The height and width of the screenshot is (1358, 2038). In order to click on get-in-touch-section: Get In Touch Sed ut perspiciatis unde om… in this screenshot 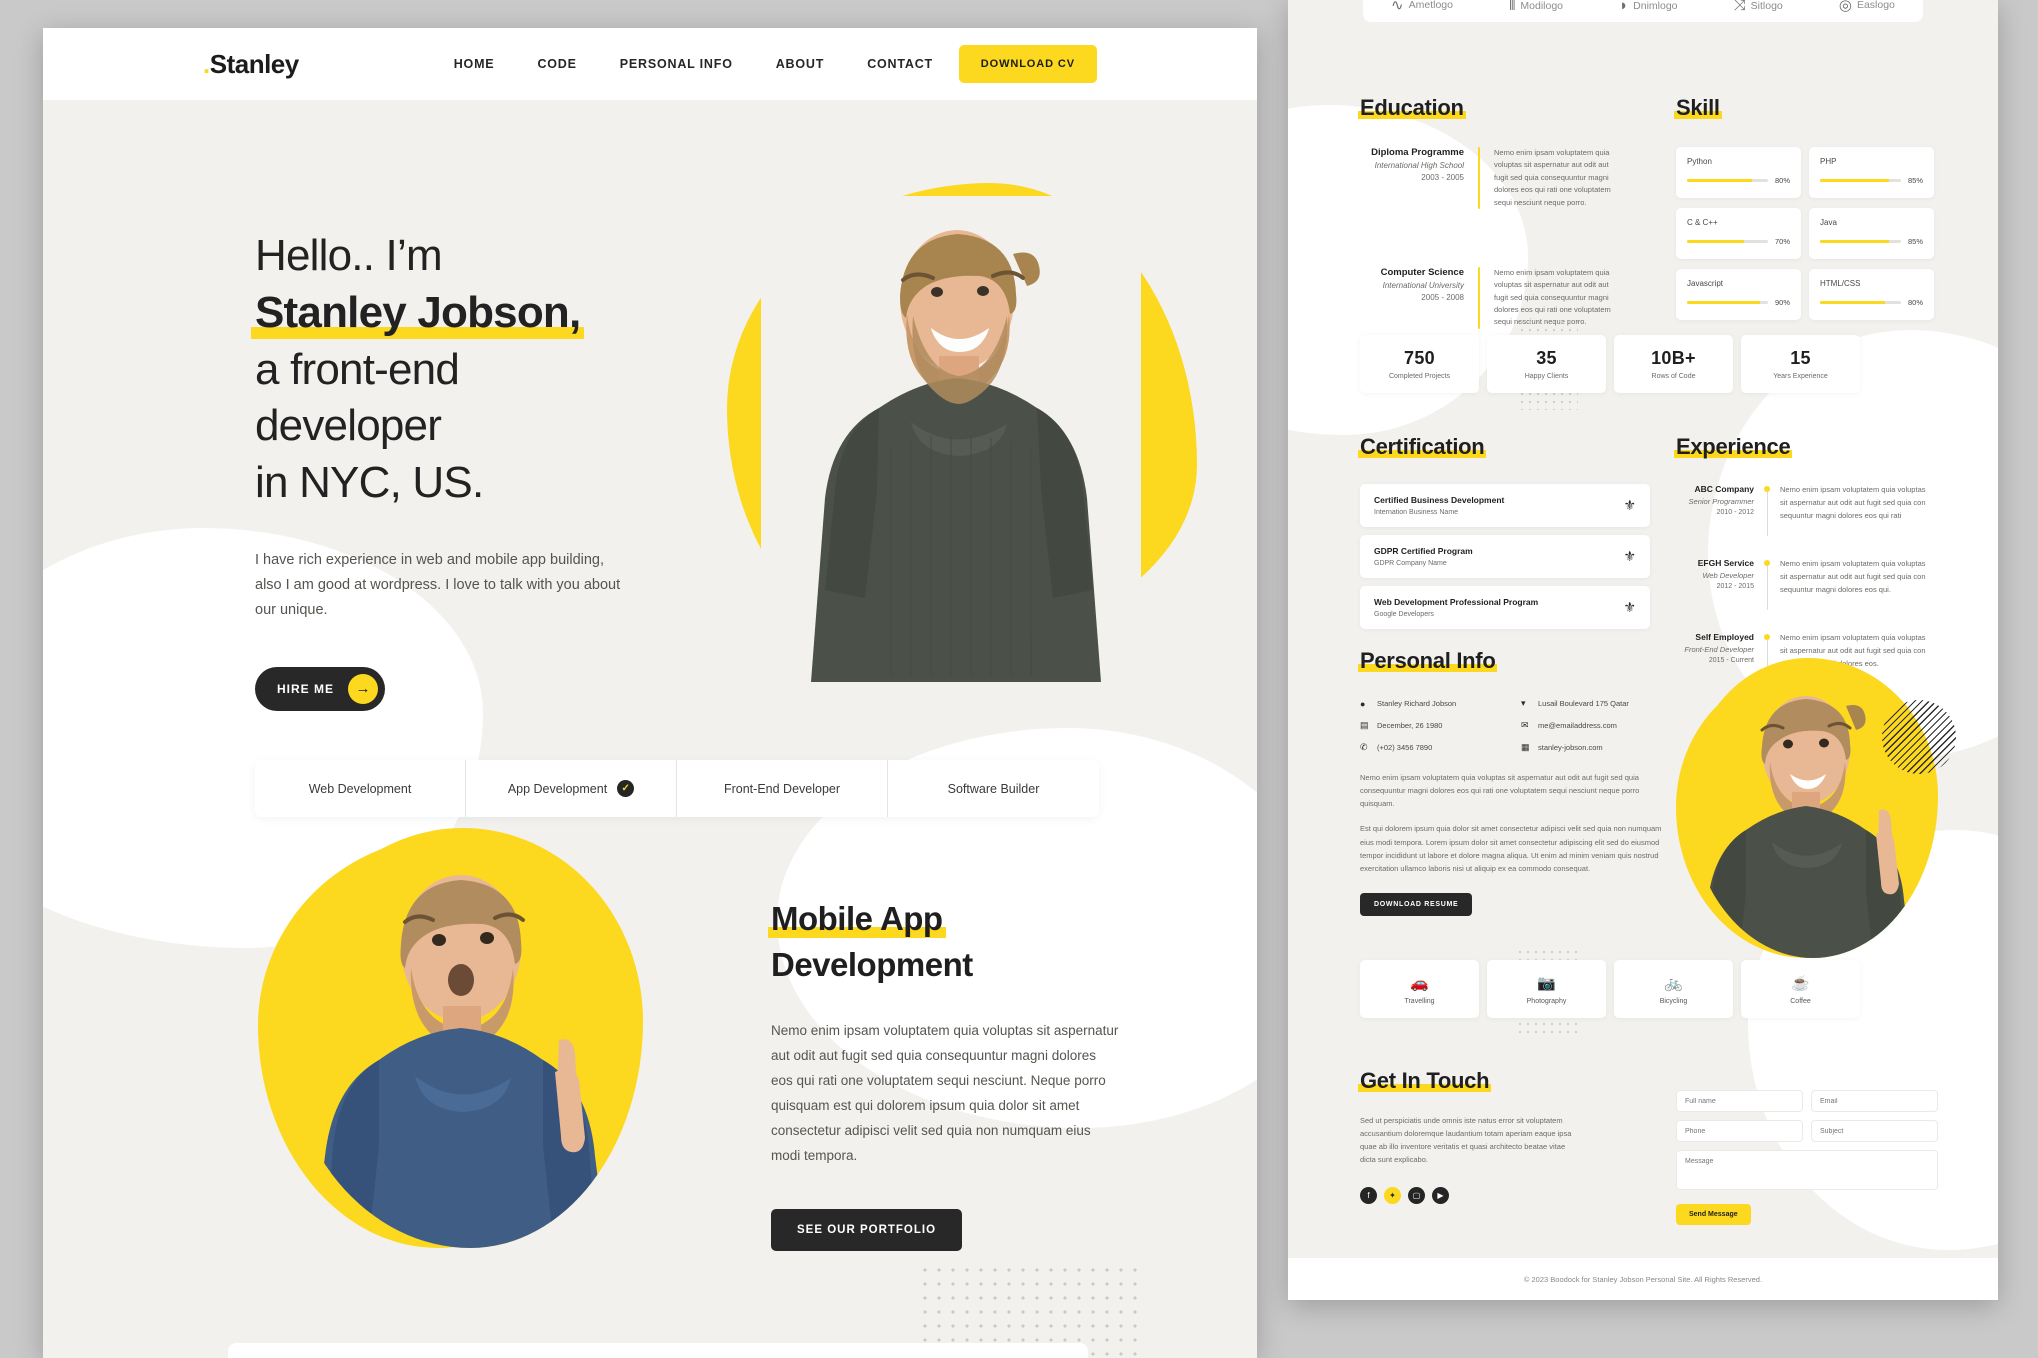, I will do `click(1503, 1136)`.